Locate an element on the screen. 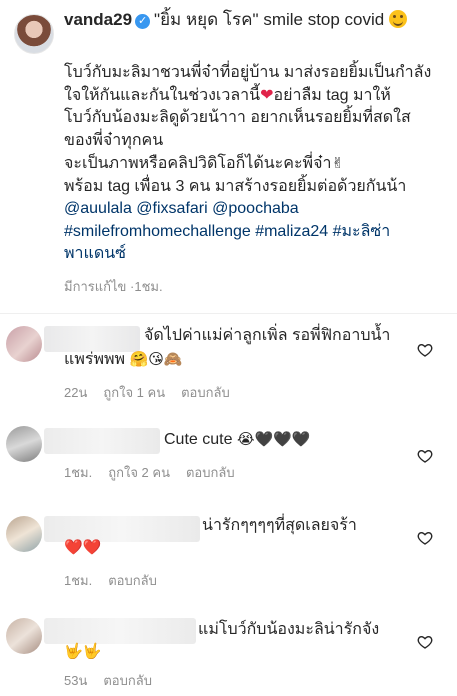  divider is located at coordinates (228, 313).